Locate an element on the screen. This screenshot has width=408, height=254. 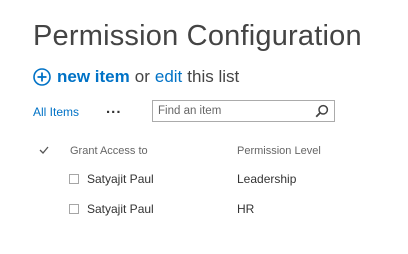
list-header: Grant Access to Permission Level is located at coordinates (204, 151).